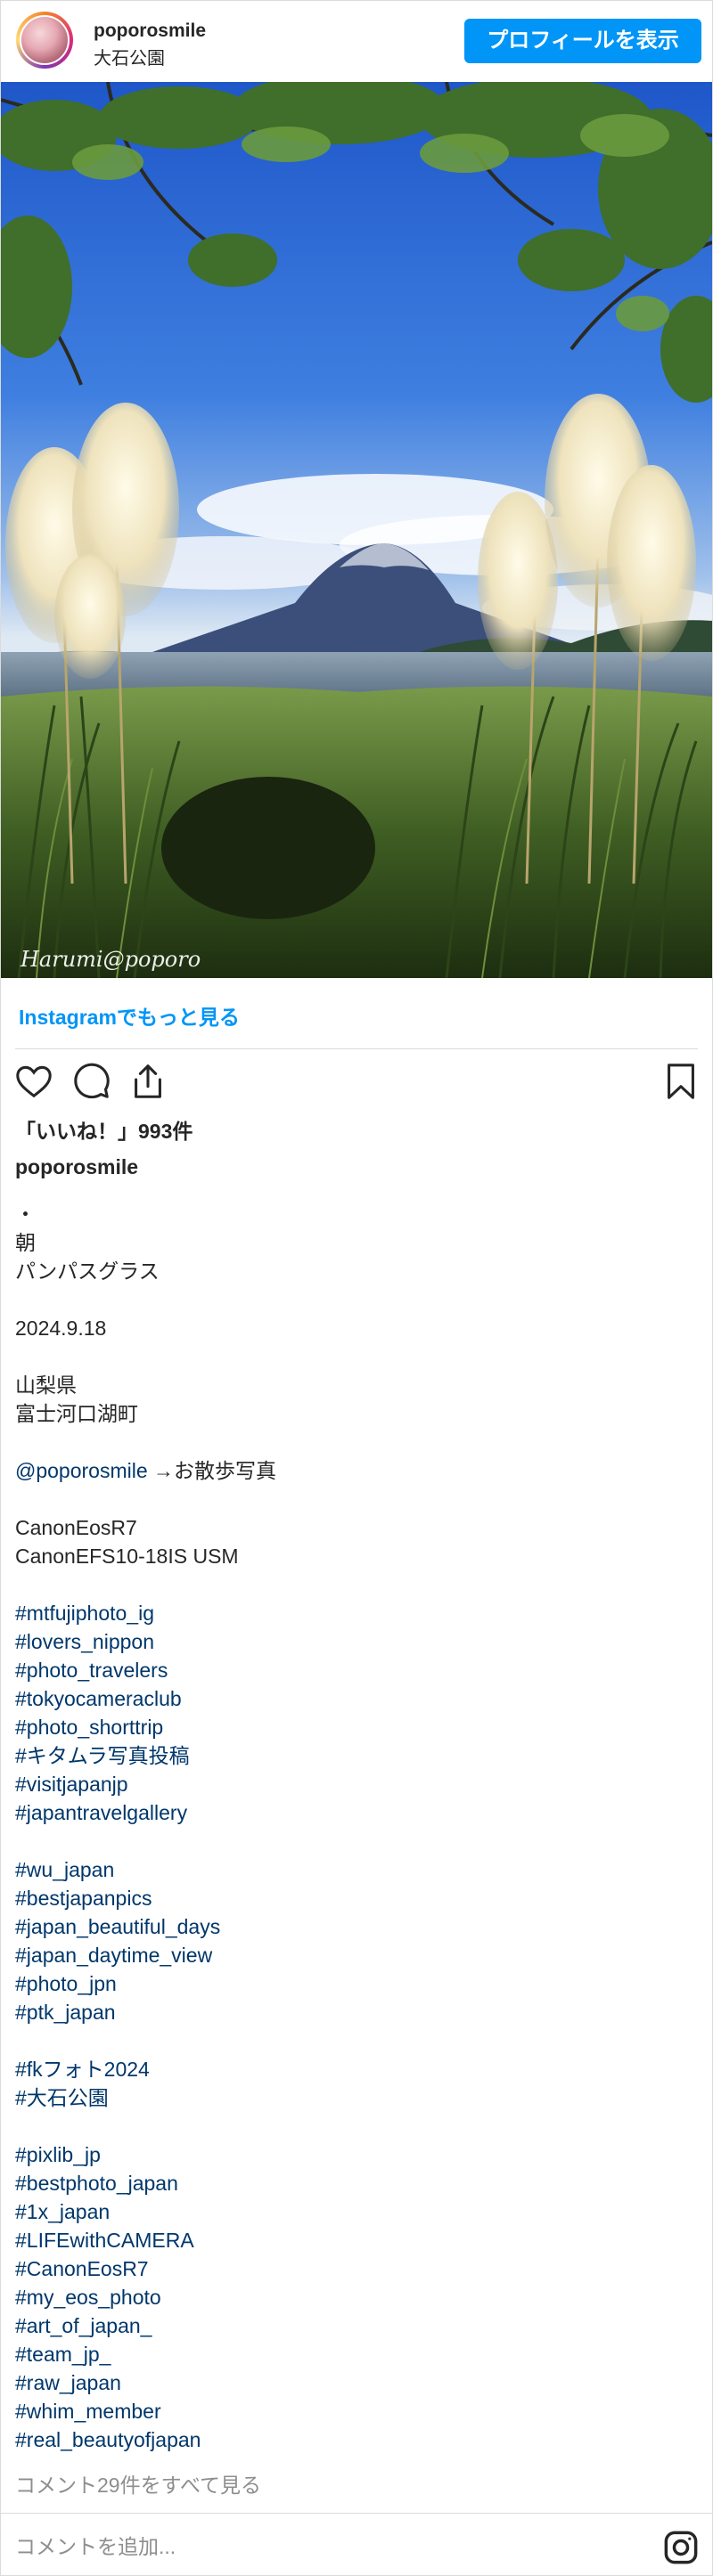 The image size is (713, 2576). Describe the element at coordinates (681, 2547) in the screenshot. I see `instagram-logo-icon` at that location.